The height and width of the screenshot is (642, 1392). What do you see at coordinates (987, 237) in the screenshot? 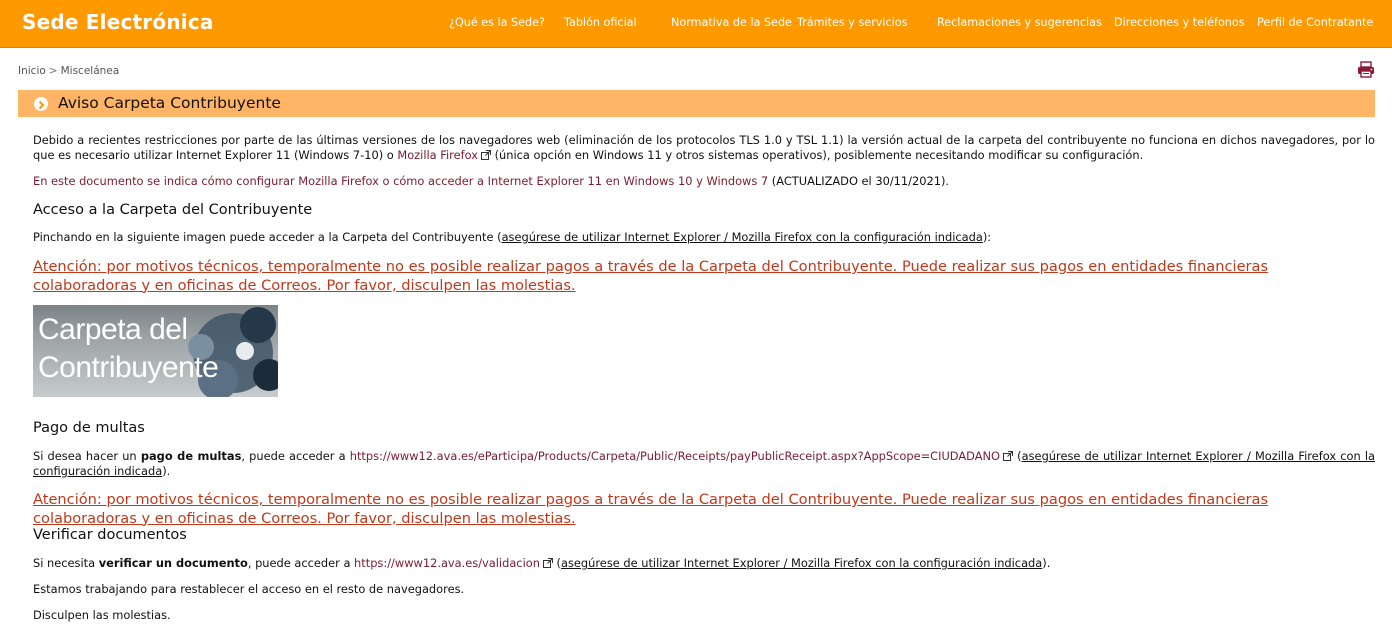
I see `acceso-end: ):` at bounding box center [987, 237].